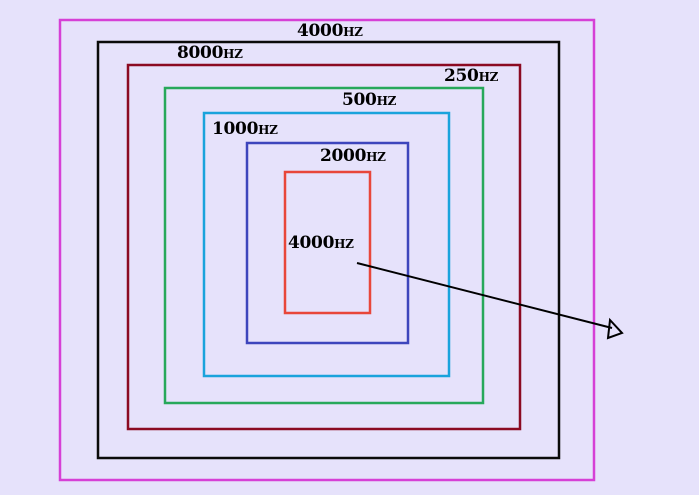 The image size is (699, 495). What do you see at coordinates (245, 129) in the screenshot?
I see `cyan-box-label: 1000hz` at bounding box center [245, 129].